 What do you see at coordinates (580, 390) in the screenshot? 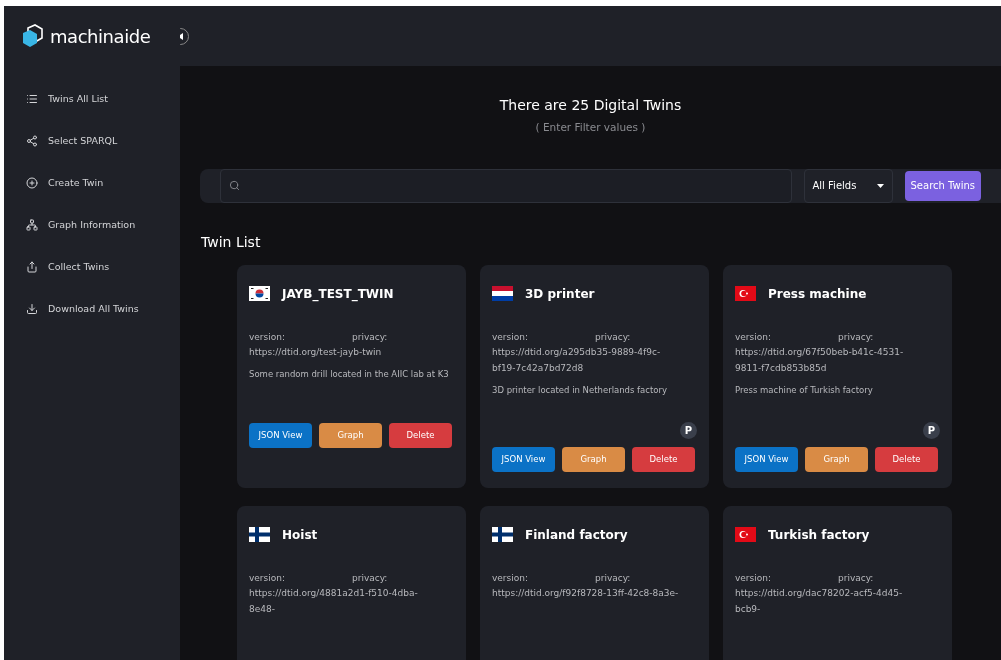
I see `twin-description: 3D printer located in Netherlands factory` at bounding box center [580, 390].